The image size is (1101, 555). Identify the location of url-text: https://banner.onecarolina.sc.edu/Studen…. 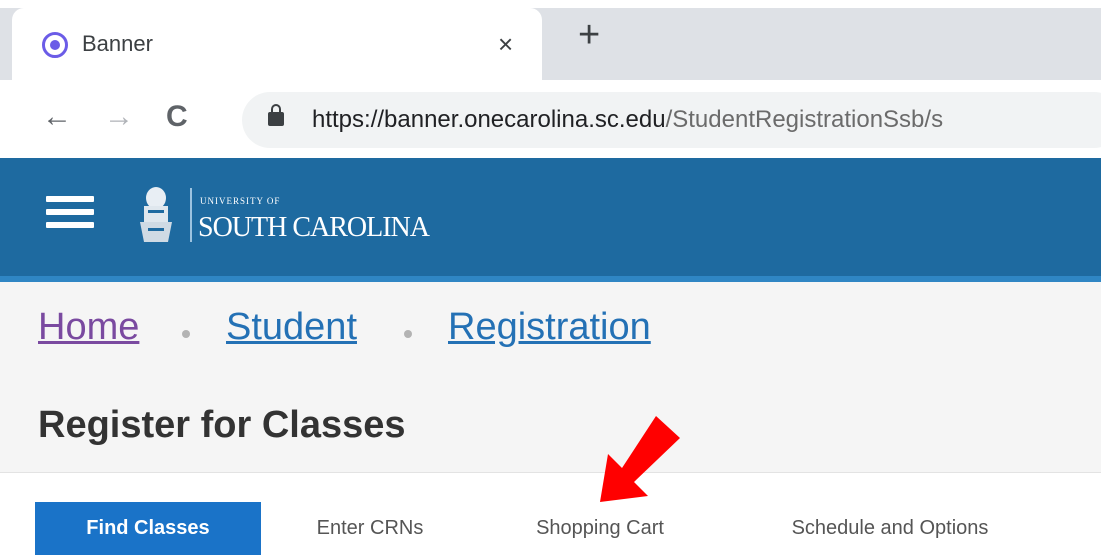
(627, 120).